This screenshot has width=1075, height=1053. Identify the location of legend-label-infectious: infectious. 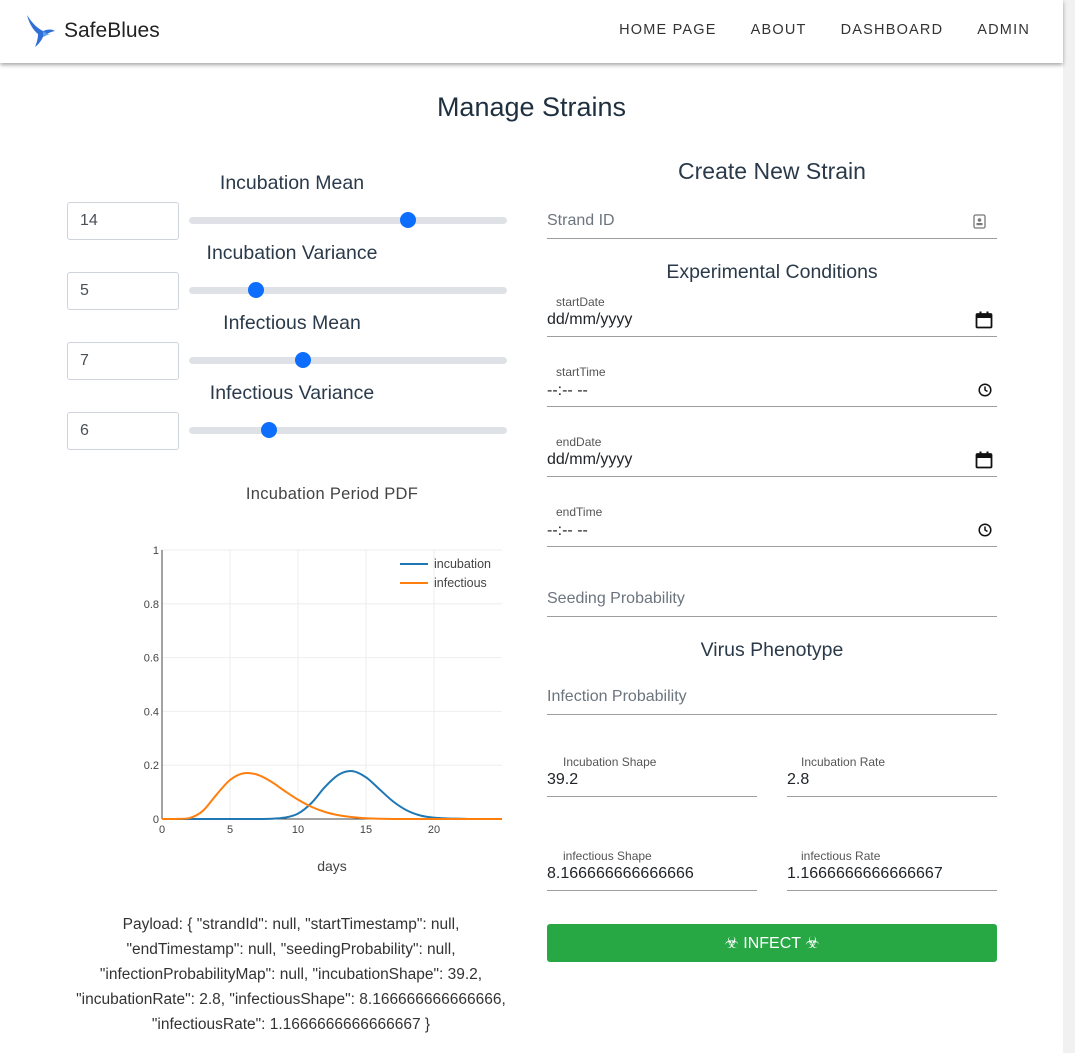
(460, 583).